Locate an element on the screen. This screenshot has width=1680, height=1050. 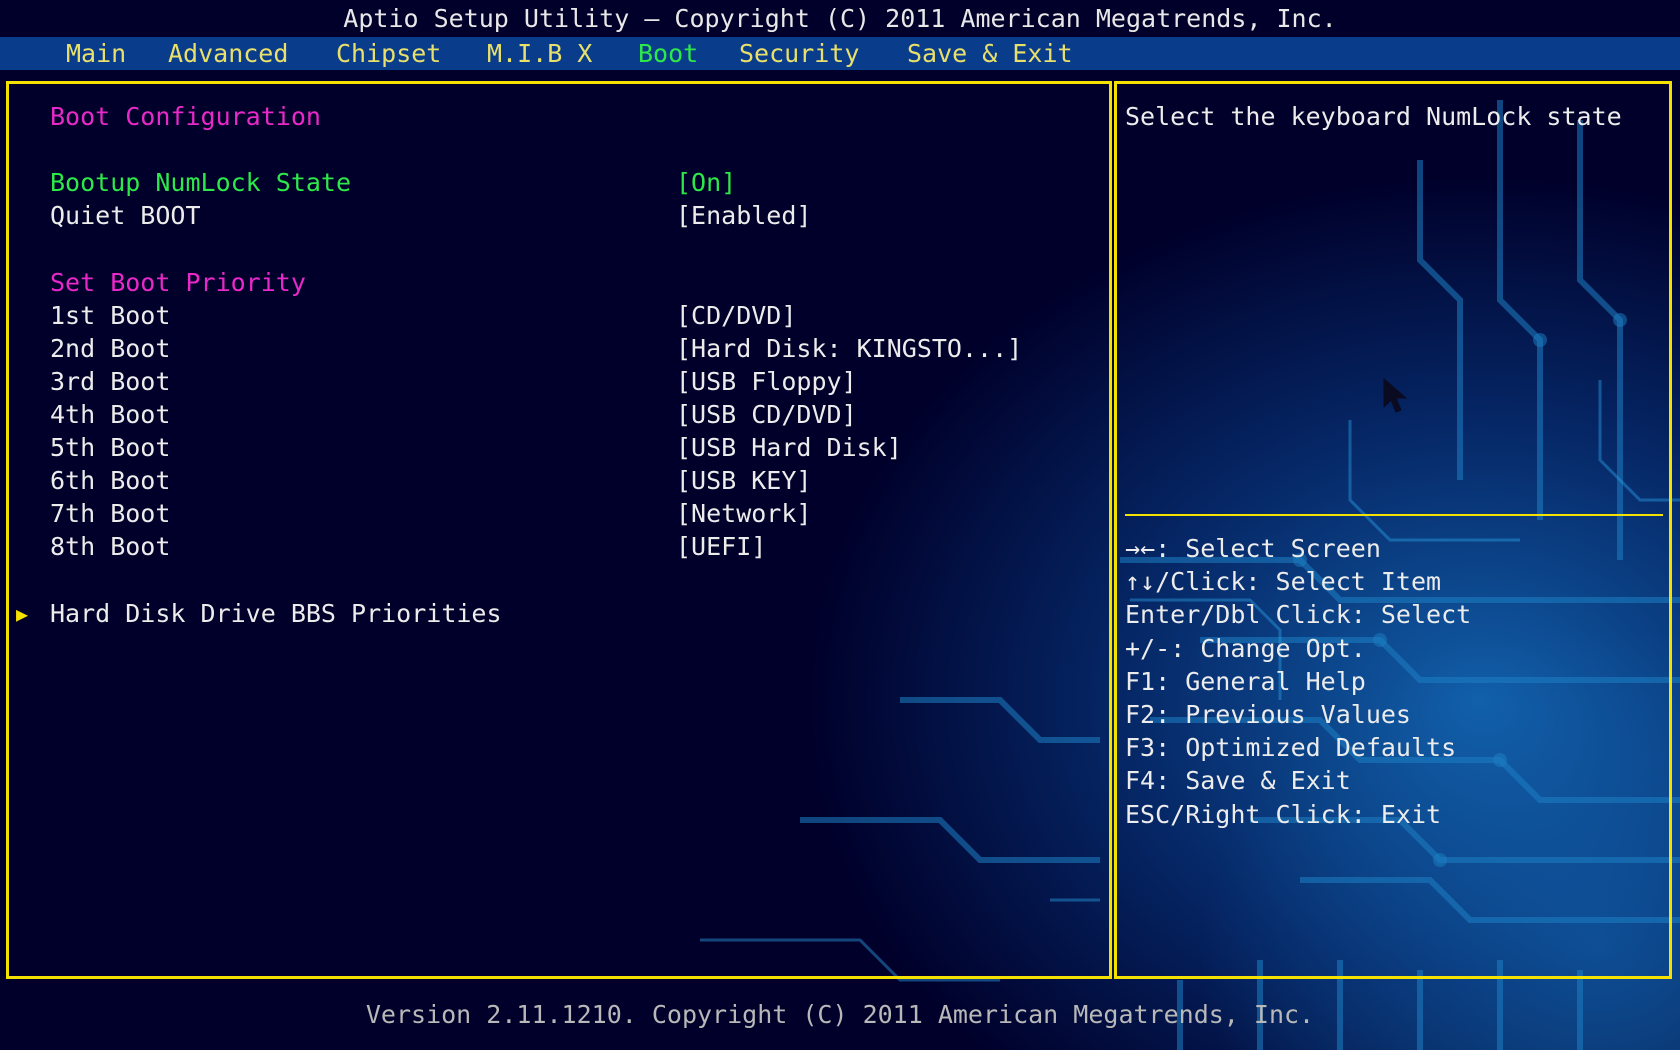
tab-boot: Boot is located at coordinates (668, 53).